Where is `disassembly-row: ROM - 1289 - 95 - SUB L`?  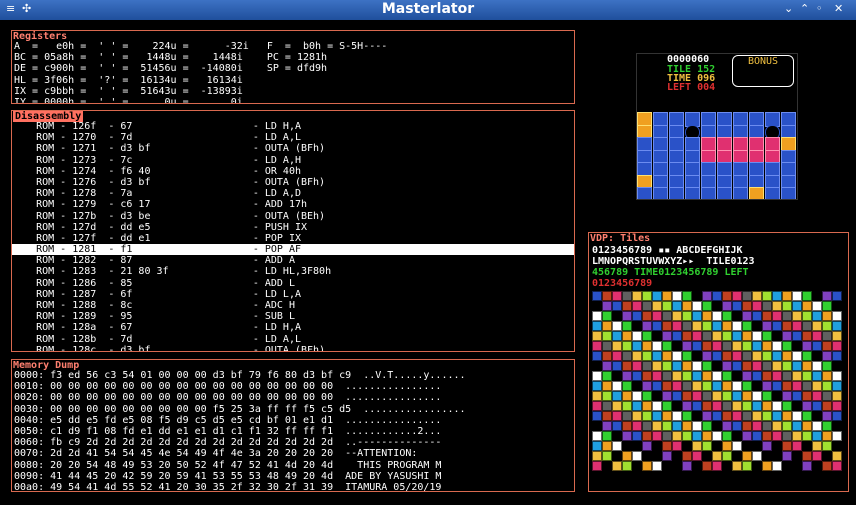
disassembly-row: ROM - 1289 - 95 - SUB L is located at coordinates (293, 316).